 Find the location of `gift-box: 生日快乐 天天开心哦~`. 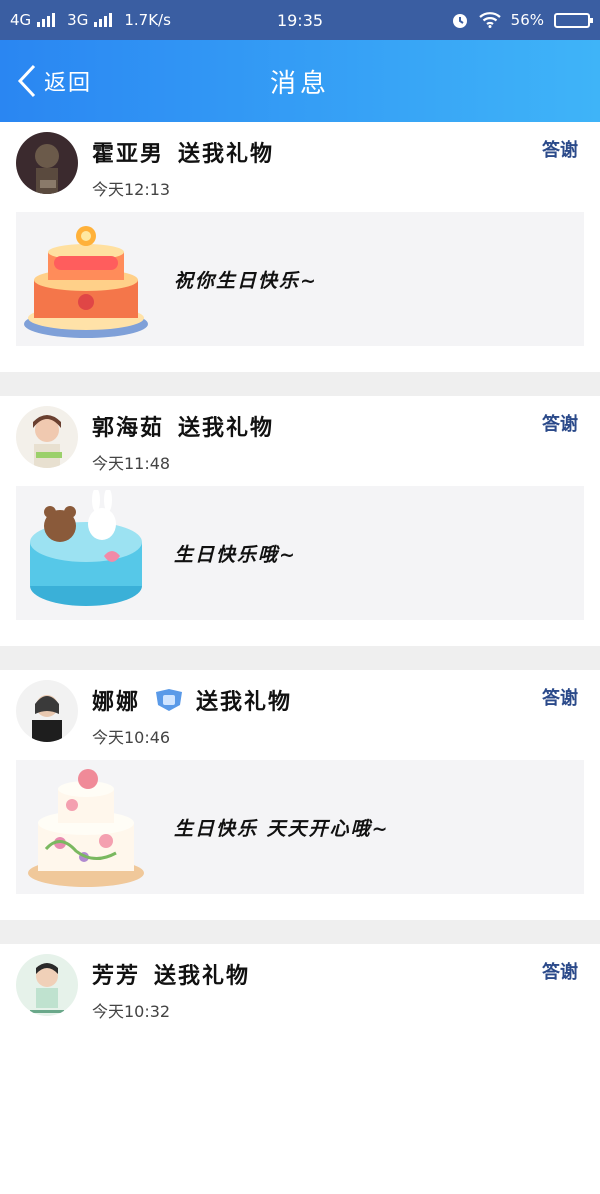

gift-box: 生日快乐 天天开心哦~ is located at coordinates (300, 827).